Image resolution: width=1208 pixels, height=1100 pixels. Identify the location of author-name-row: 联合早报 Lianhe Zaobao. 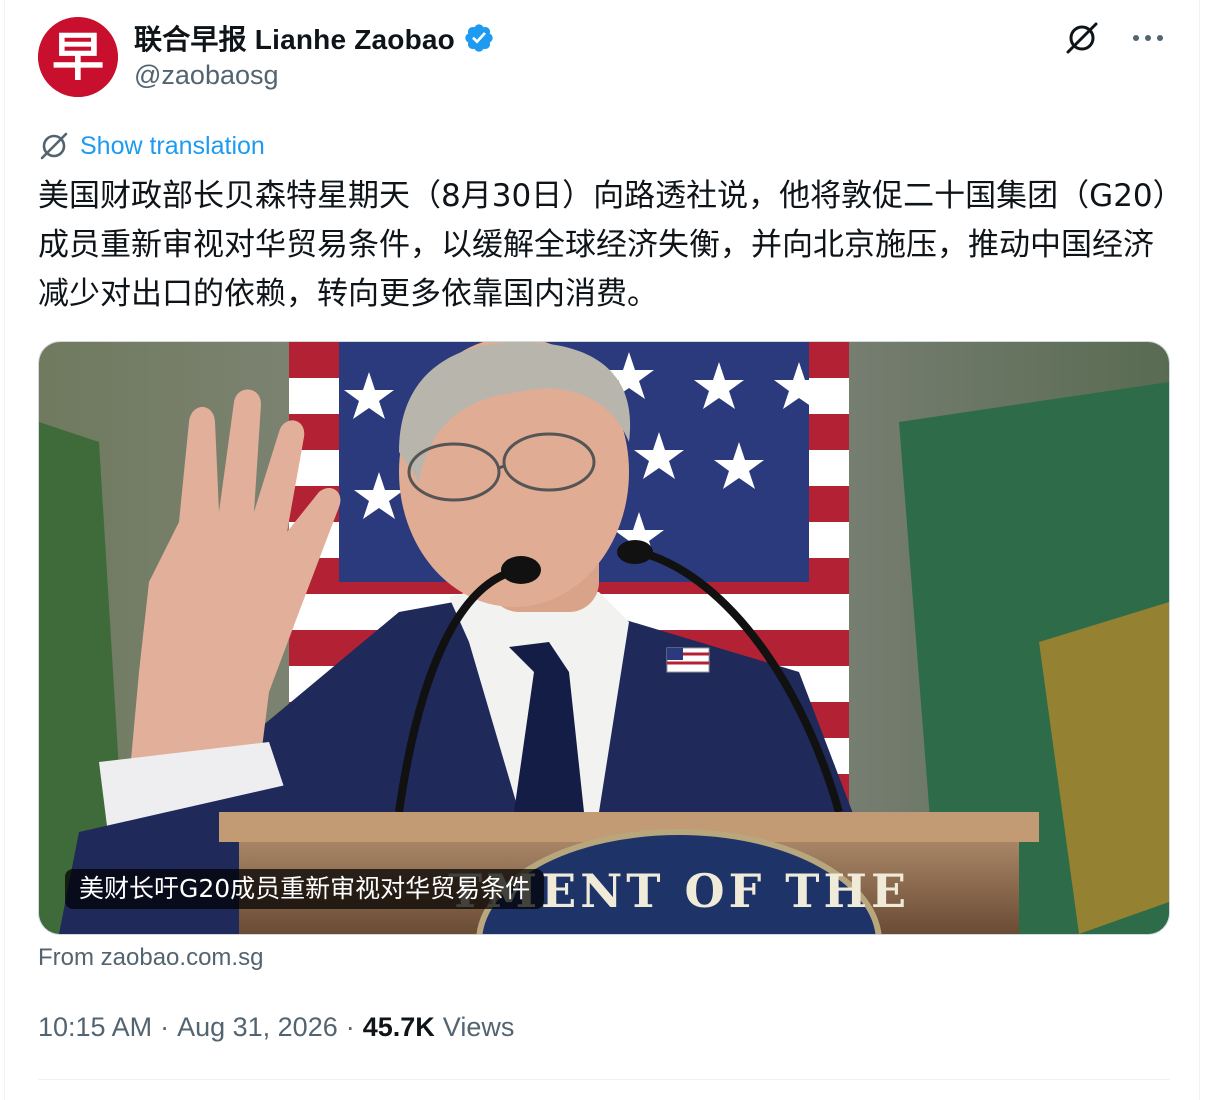
(314, 38).